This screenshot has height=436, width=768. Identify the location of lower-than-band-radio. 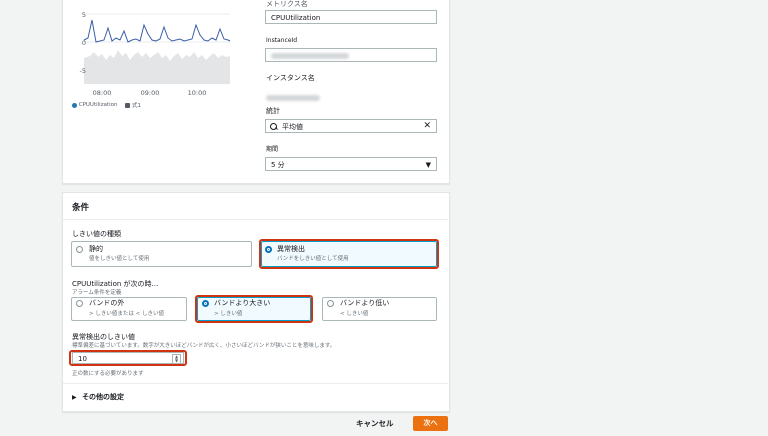
(330, 303).